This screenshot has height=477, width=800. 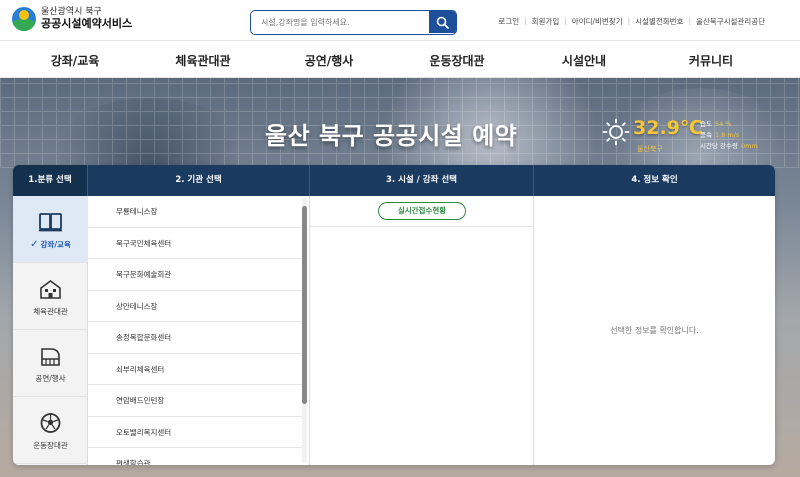 What do you see at coordinates (195, 456) in the screenshot?
I see `list-item: 편생학습관` at bounding box center [195, 456].